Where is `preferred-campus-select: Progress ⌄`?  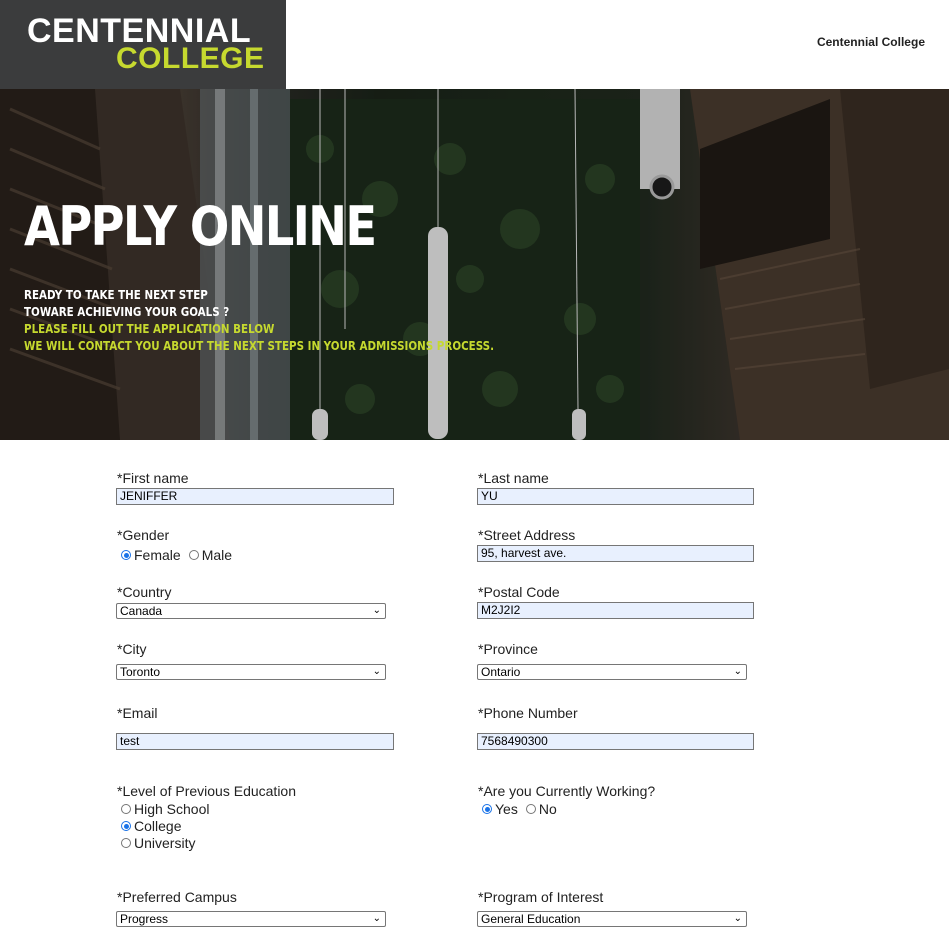
preferred-campus-select: Progress ⌄ is located at coordinates (251, 919).